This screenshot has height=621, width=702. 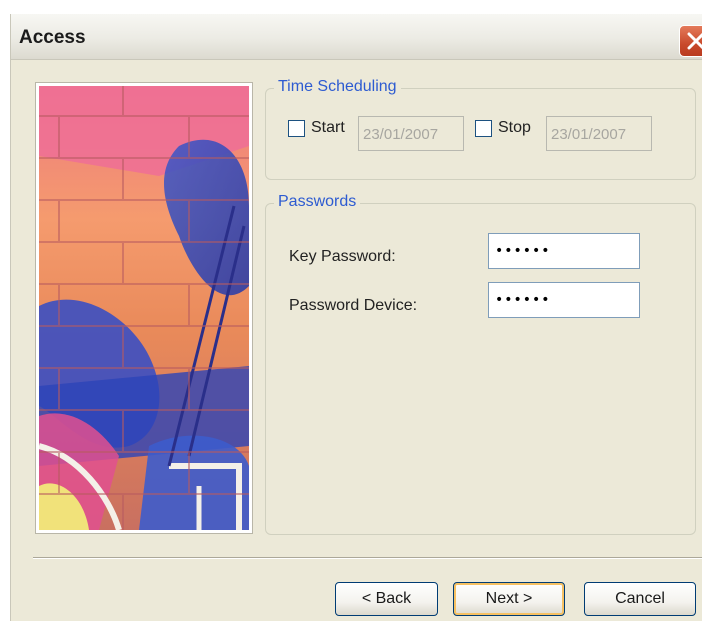 What do you see at coordinates (353, 305) in the screenshot?
I see `password-device-label: Password Device:` at bounding box center [353, 305].